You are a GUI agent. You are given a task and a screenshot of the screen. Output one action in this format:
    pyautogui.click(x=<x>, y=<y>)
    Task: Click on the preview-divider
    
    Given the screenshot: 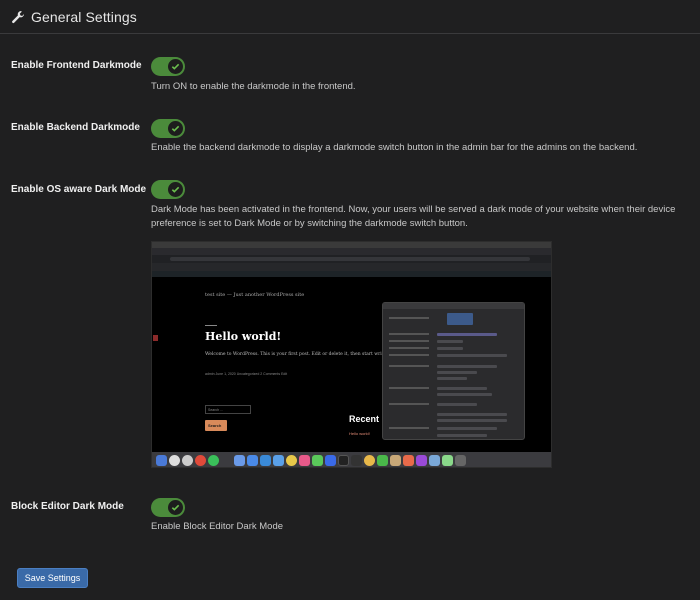 What is the action you would take?
    pyautogui.click(x=211, y=325)
    